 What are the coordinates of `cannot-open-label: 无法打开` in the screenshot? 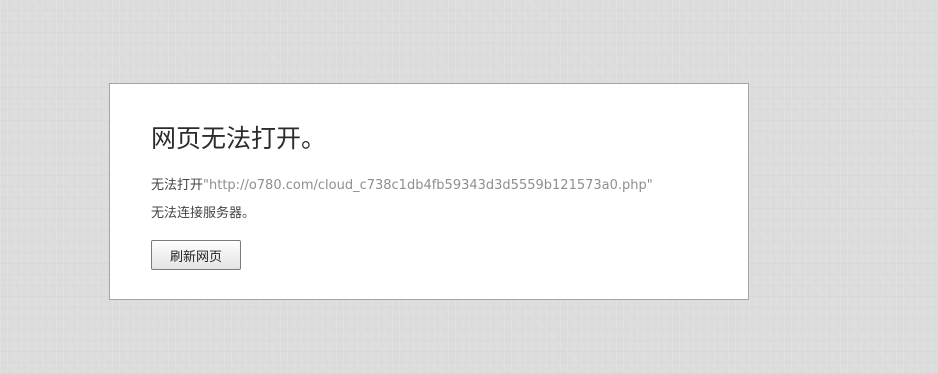 It's located at (177, 185).